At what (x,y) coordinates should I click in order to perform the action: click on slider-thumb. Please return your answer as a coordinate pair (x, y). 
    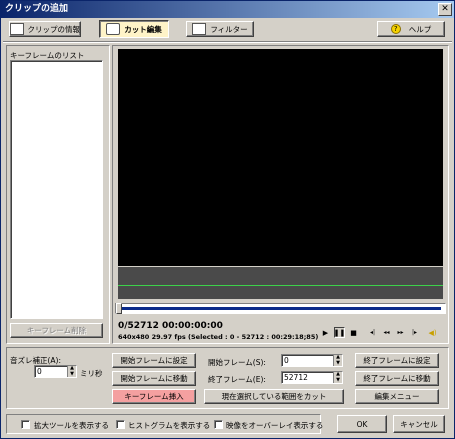
    Looking at the image, I should click on (119, 308).